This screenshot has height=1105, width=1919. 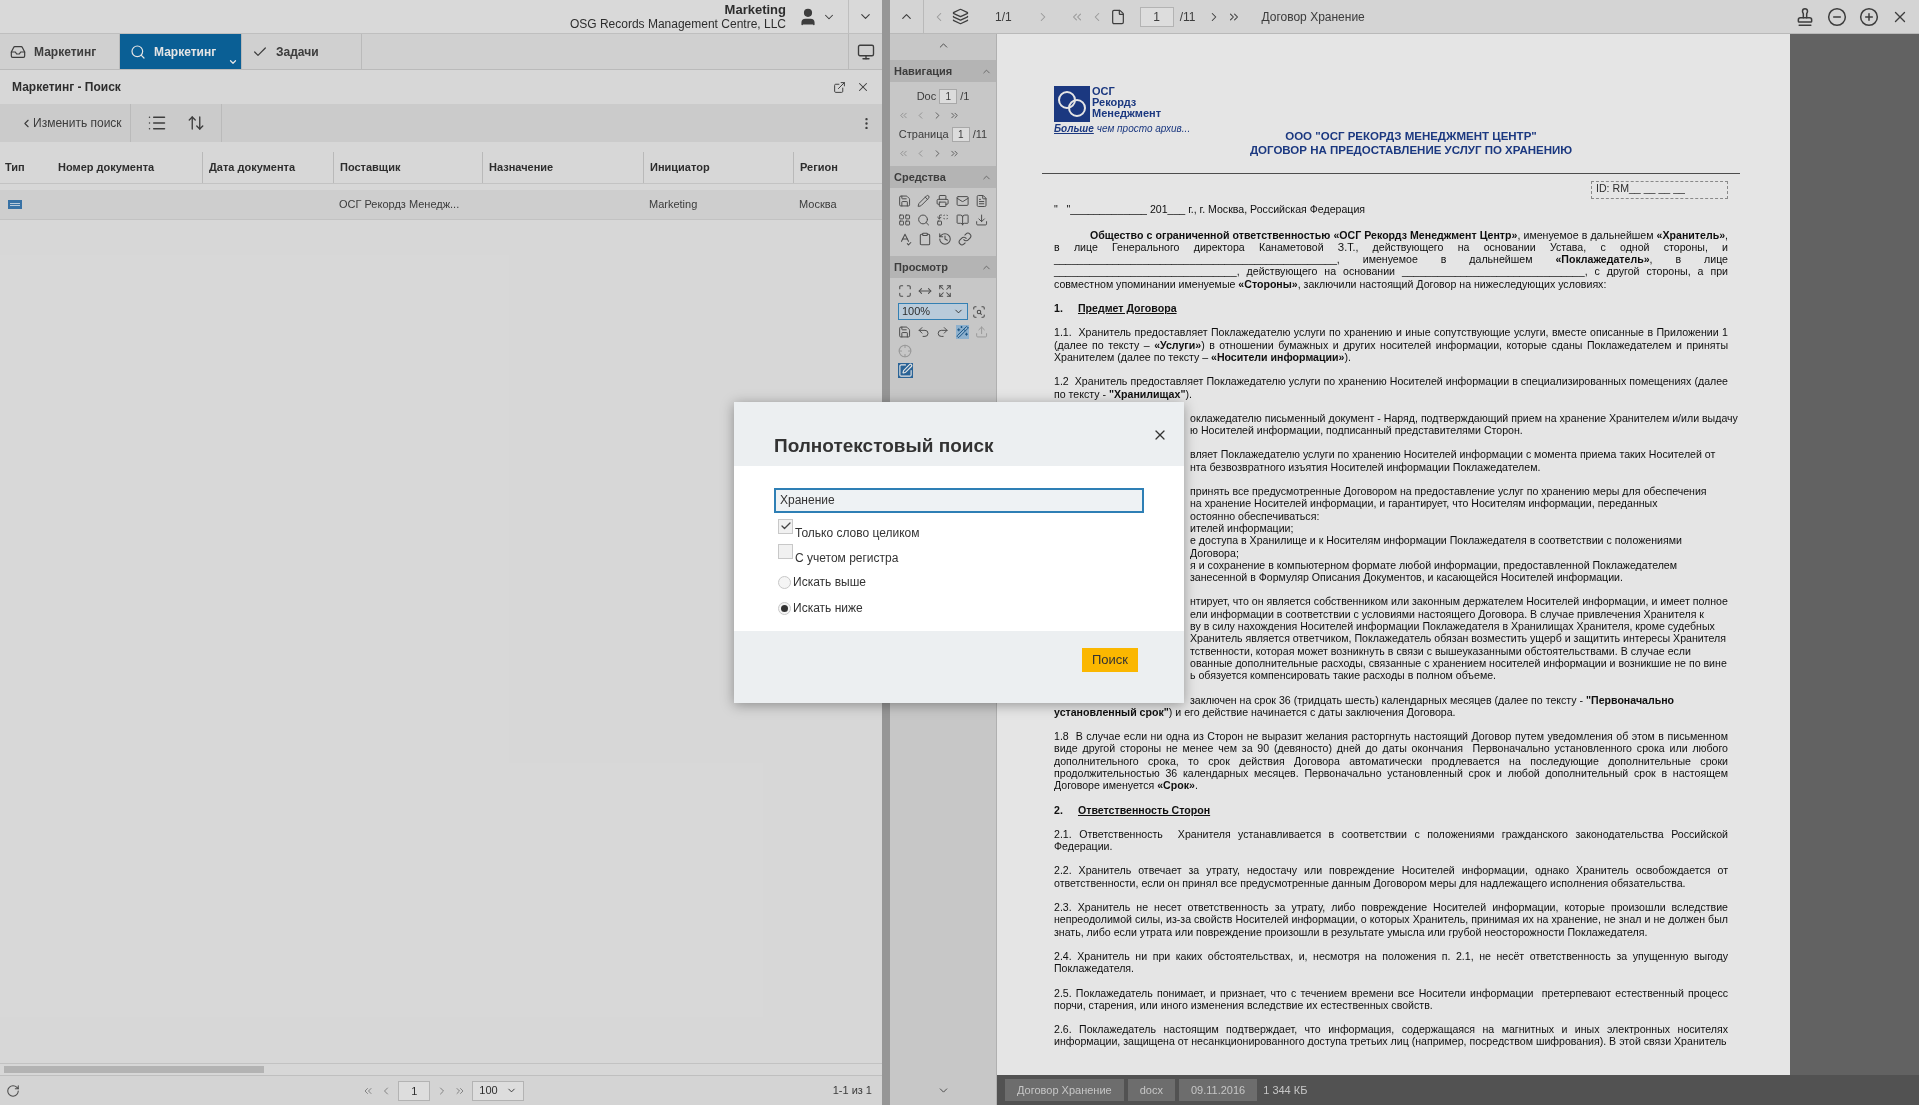 What do you see at coordinates (1464, 418) in the screenshot?
I see `document-text: оклажедателю письменный документ - Наряд, подтверждающий прием на хранение Хранителем и/или выдачу` at bounding box center [1464, 418].